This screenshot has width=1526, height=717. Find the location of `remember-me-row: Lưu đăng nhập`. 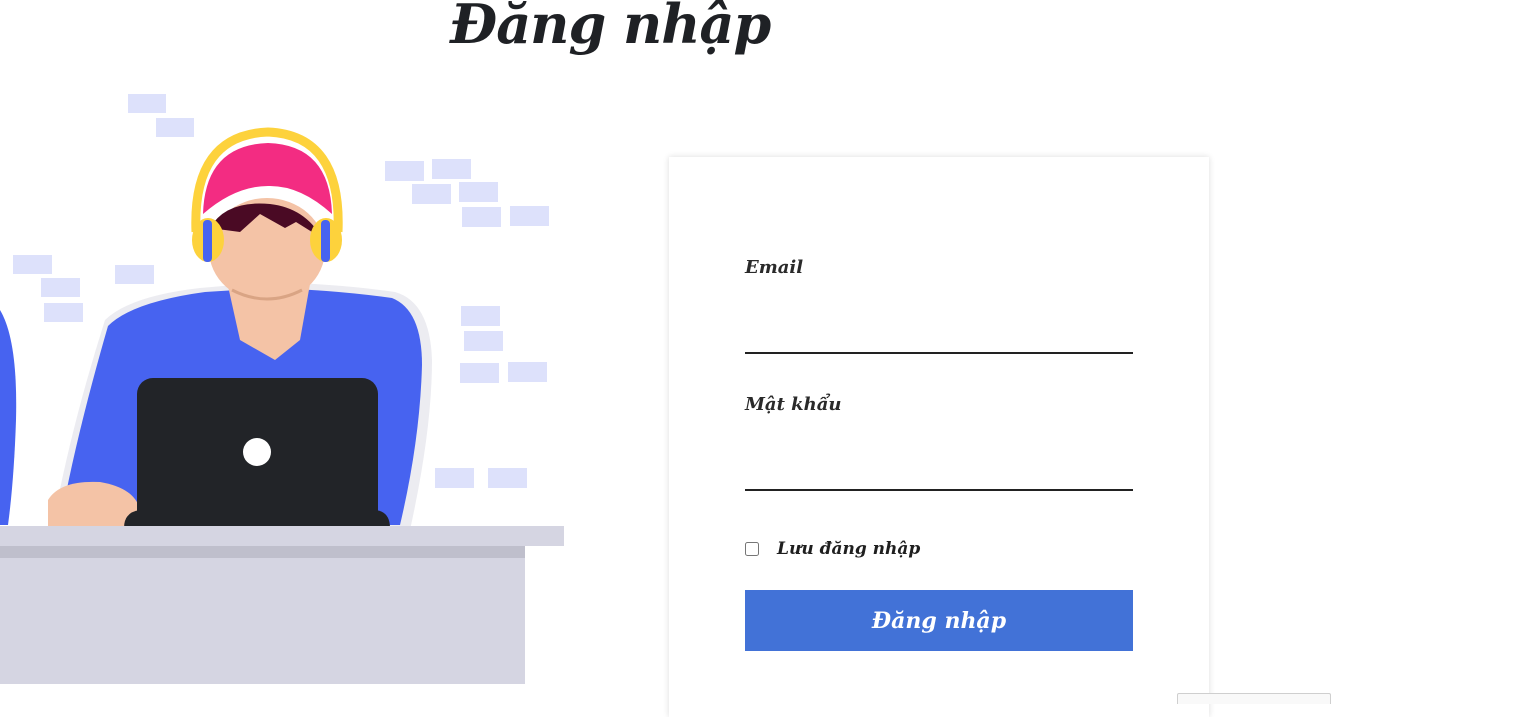

remember-me-row: Lưu đăng nhập is located at coordinates (832, 549).